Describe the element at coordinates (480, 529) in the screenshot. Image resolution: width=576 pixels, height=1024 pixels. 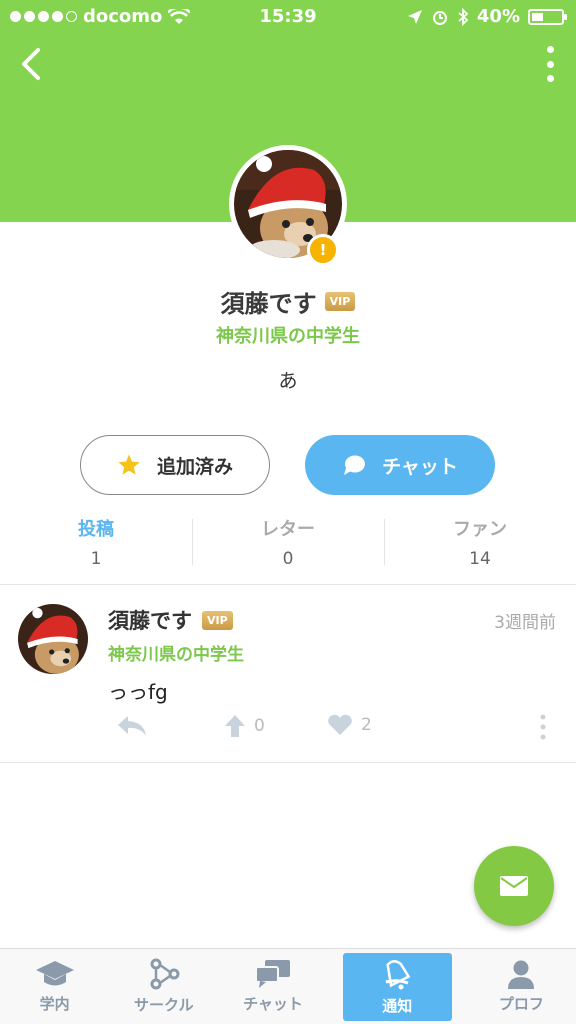
I see `stat-fans-label: ファン` at that location.